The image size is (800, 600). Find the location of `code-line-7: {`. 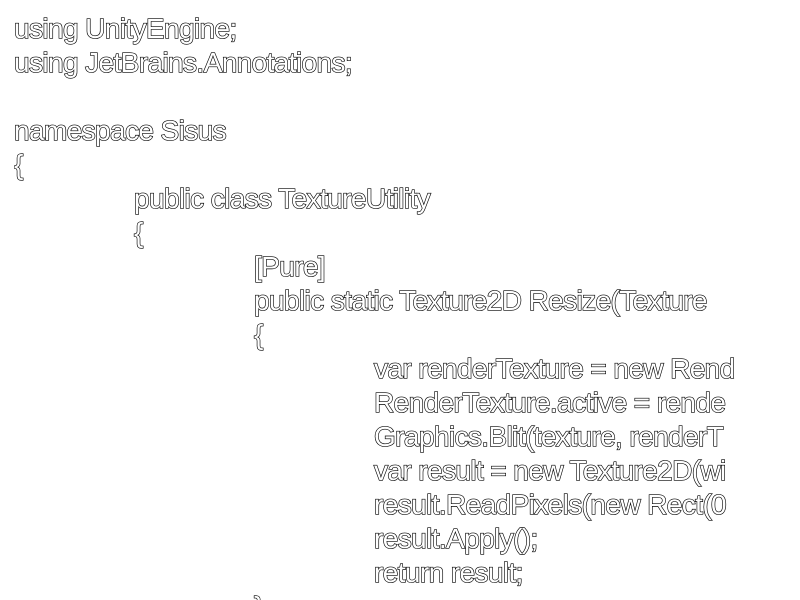

code-line-7: { is located at coordinates (138, 232).